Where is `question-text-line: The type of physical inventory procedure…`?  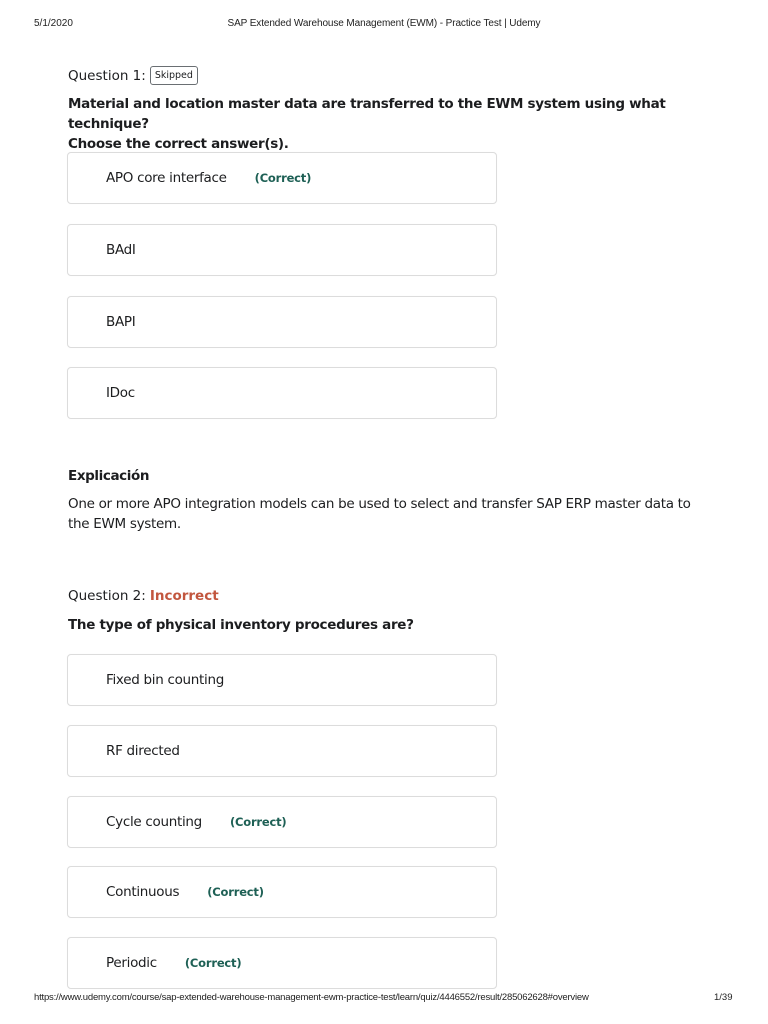 question-text-line: The type of physical inventory procedure… is located at coordinates (241, 625).